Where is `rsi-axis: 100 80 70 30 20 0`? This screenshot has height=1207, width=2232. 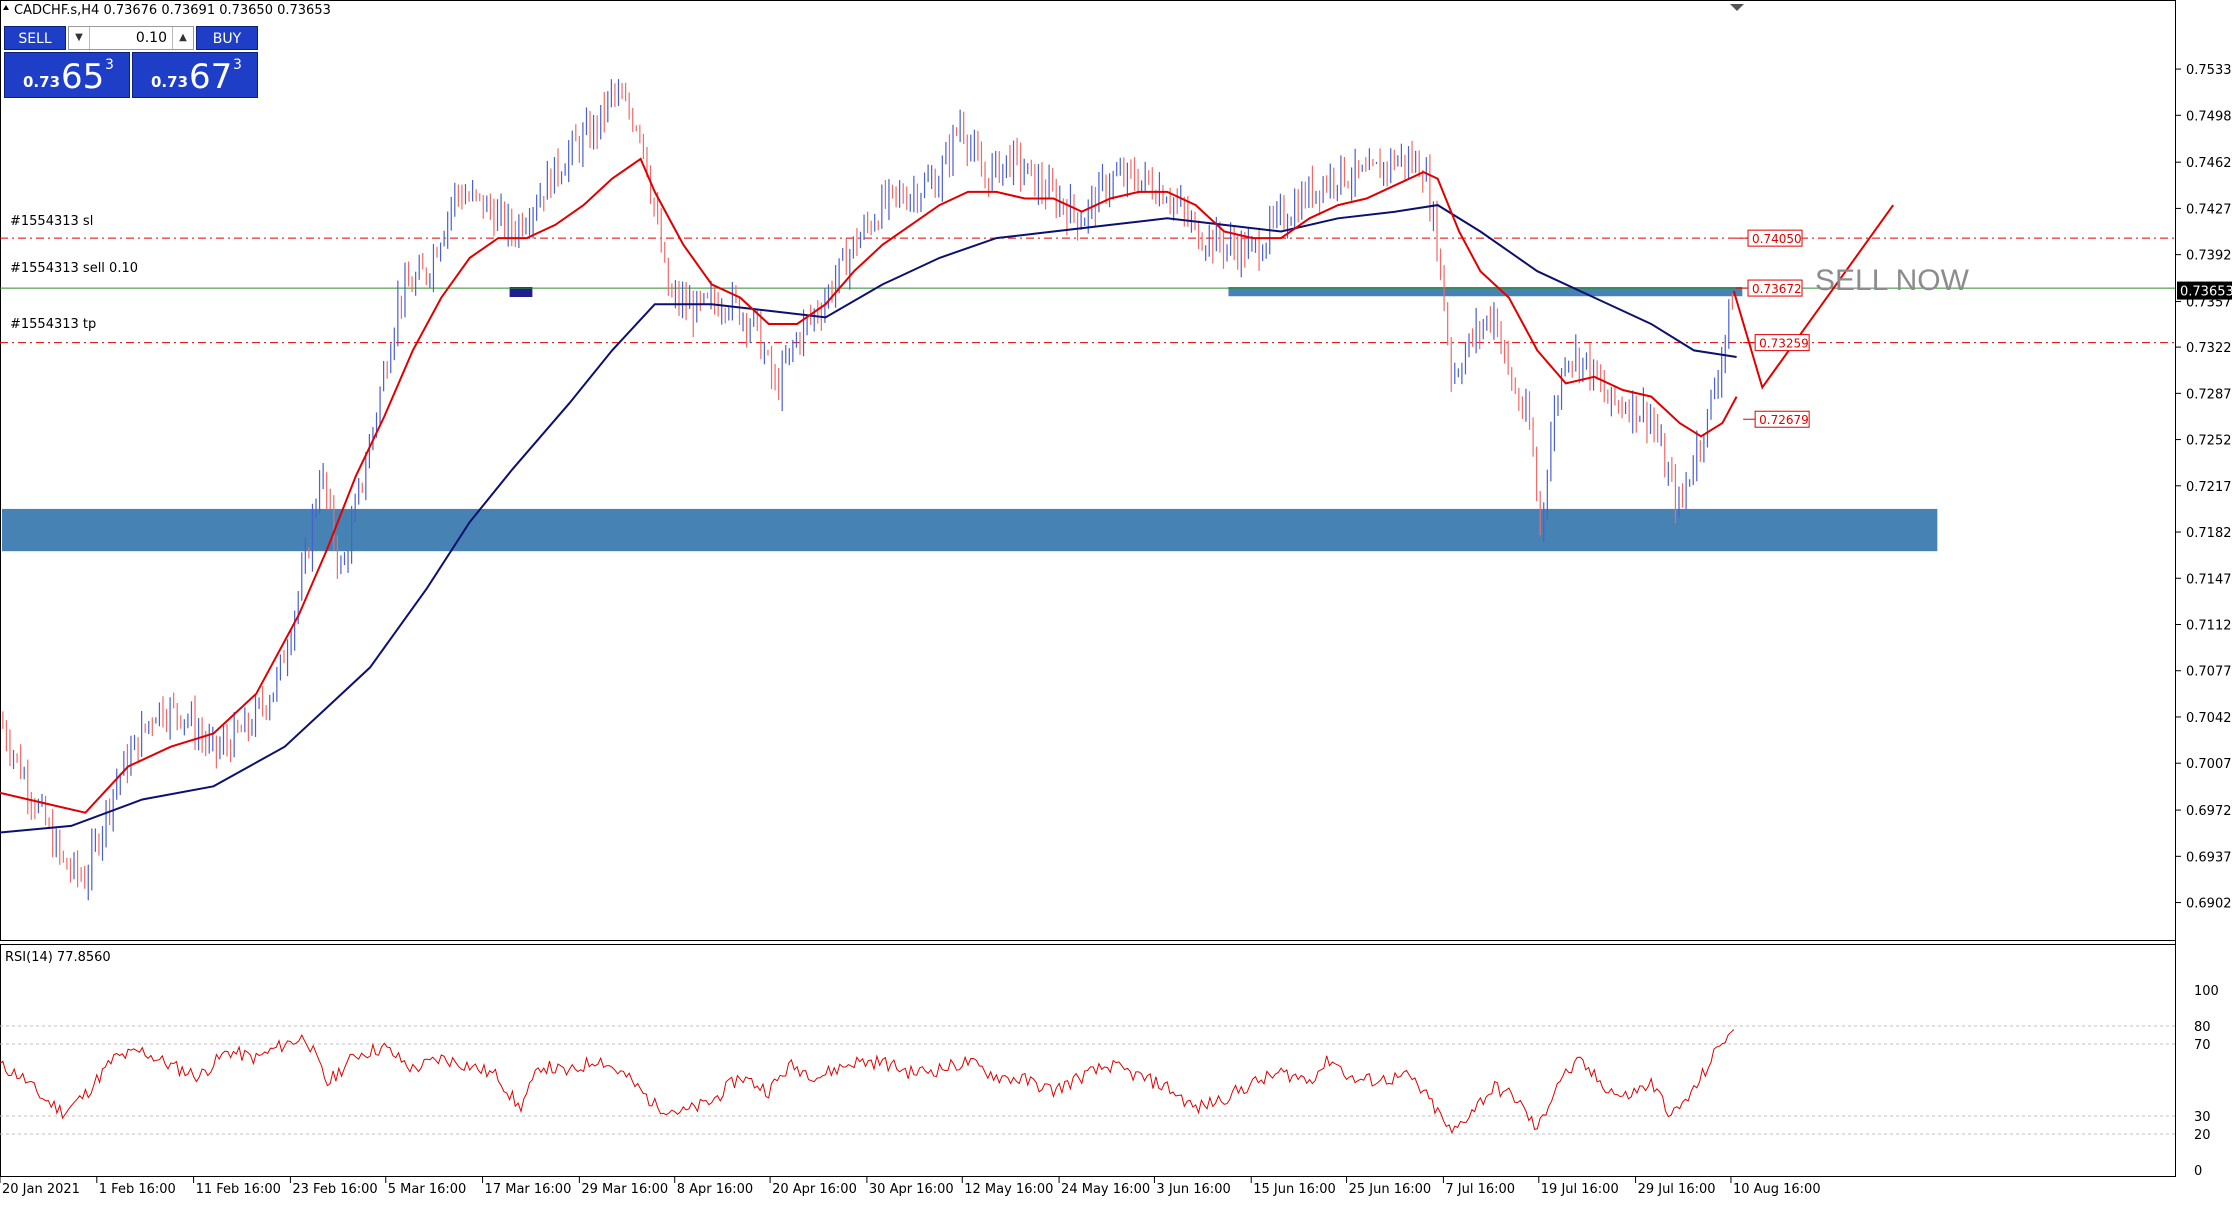
rsi-axis: 100 80 70 30 20 0 is located at coordinates (2206, 1081).